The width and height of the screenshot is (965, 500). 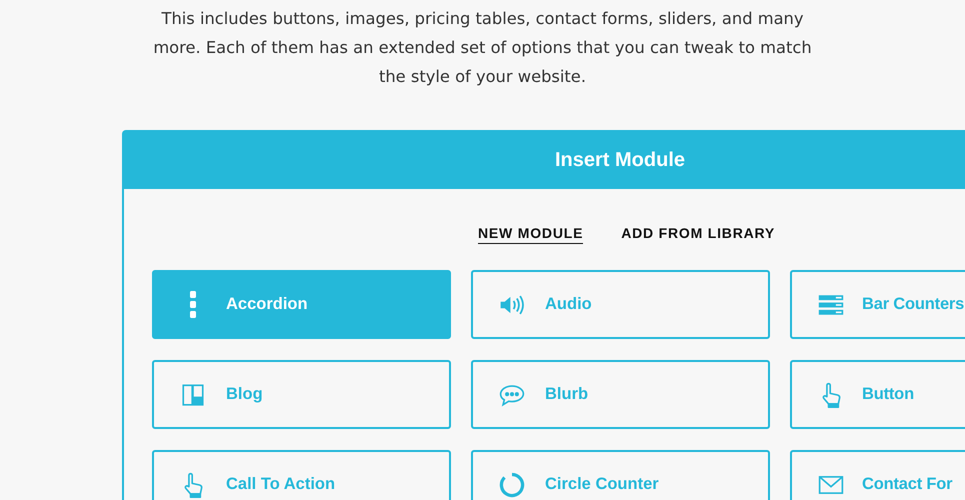 What do you see at coordinates (619, 160) in the screenshot?
I see `panel-title: Insert Module` at bounding box center [619, 160].